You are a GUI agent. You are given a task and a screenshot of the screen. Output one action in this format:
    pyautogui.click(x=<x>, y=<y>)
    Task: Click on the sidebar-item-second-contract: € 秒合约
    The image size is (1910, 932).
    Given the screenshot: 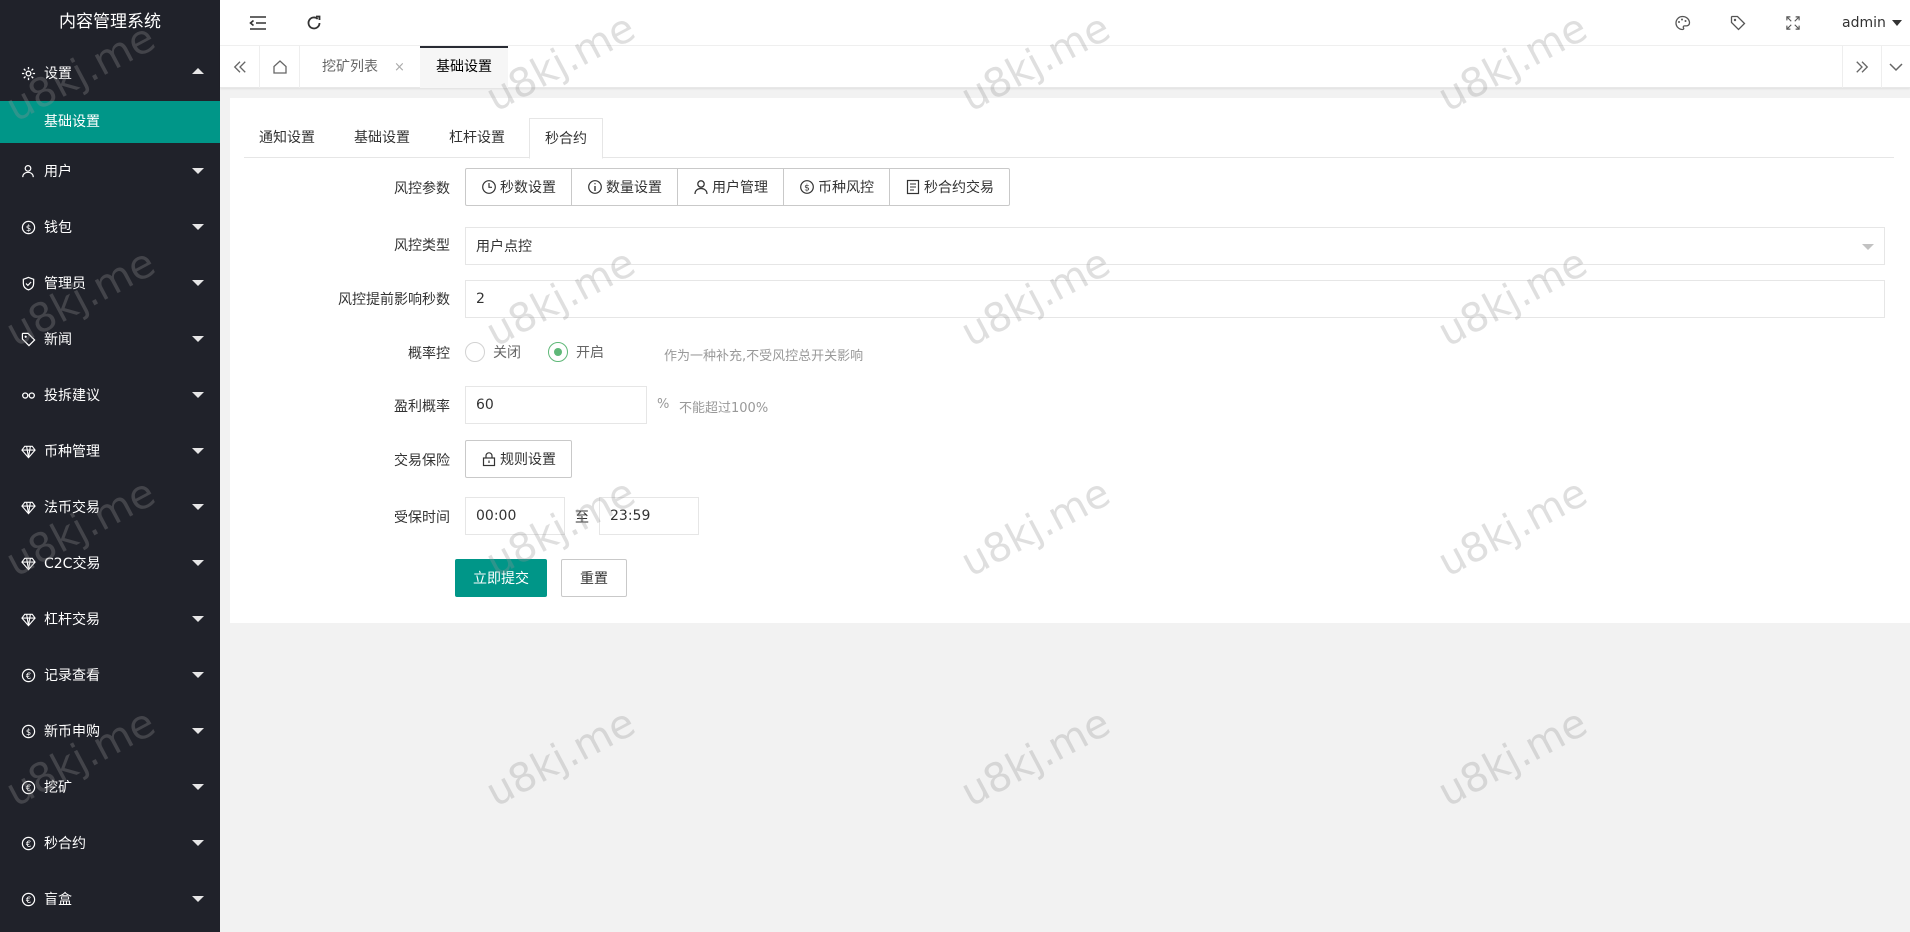 What is the action you would take?
    pyautogui.click(x=110, y=843)
    